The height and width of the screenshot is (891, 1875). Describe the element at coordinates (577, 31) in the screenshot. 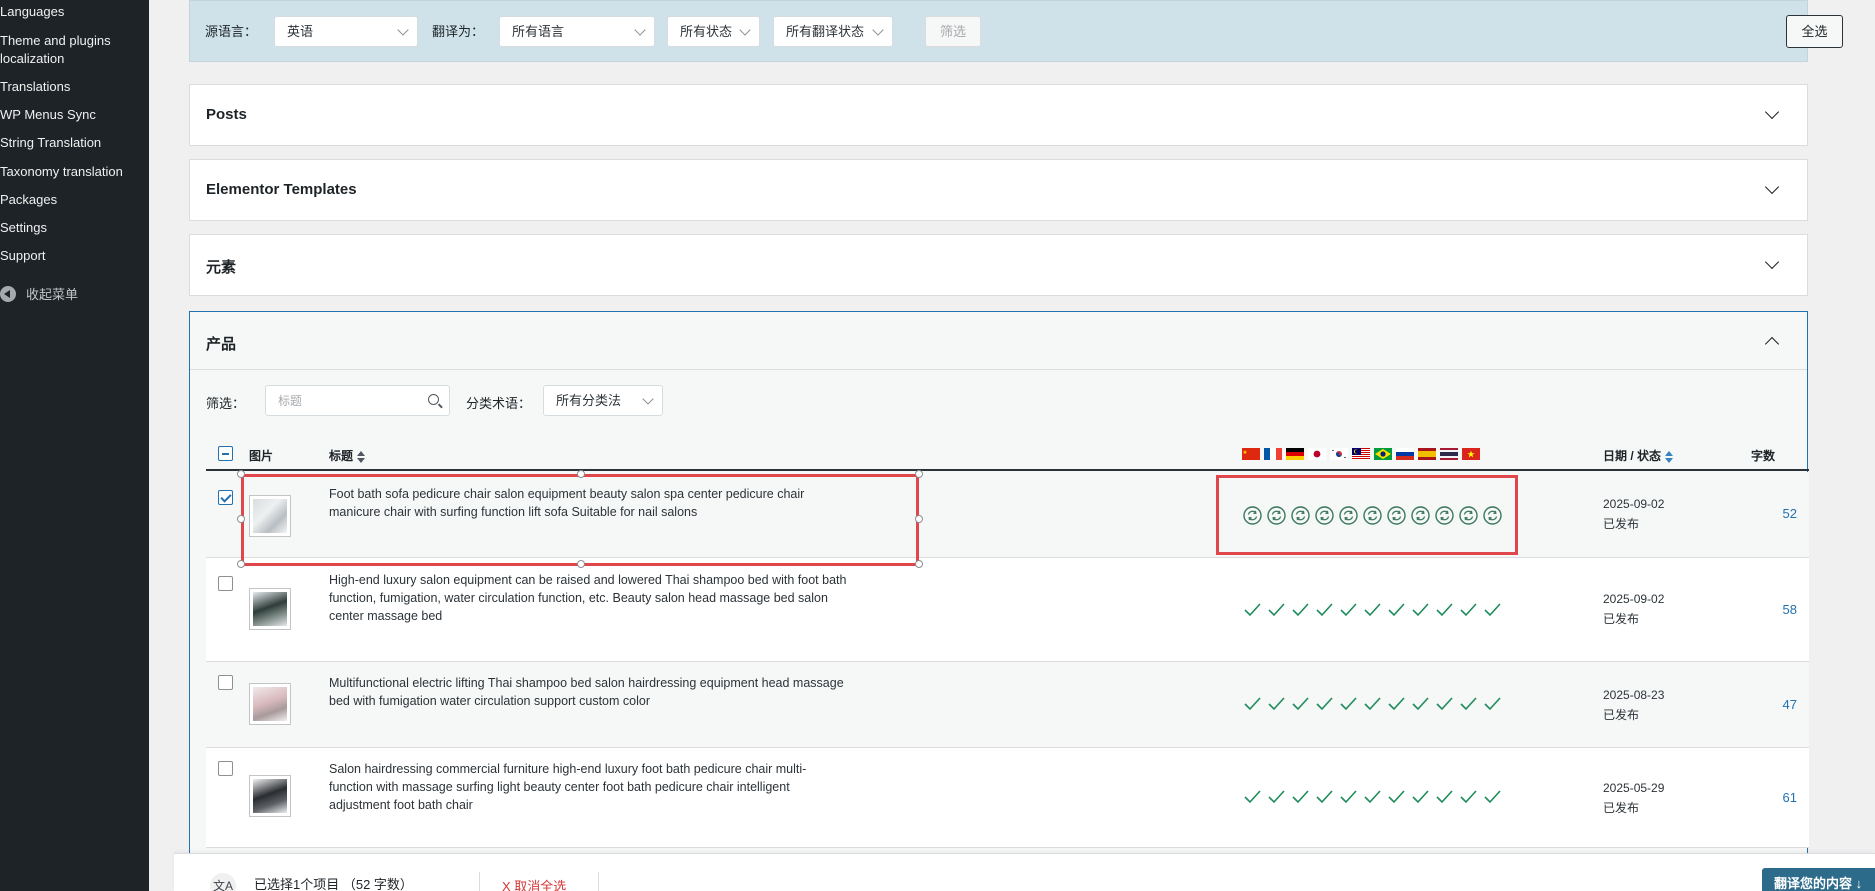

I see `target-language-select: 所有语言` at that location.